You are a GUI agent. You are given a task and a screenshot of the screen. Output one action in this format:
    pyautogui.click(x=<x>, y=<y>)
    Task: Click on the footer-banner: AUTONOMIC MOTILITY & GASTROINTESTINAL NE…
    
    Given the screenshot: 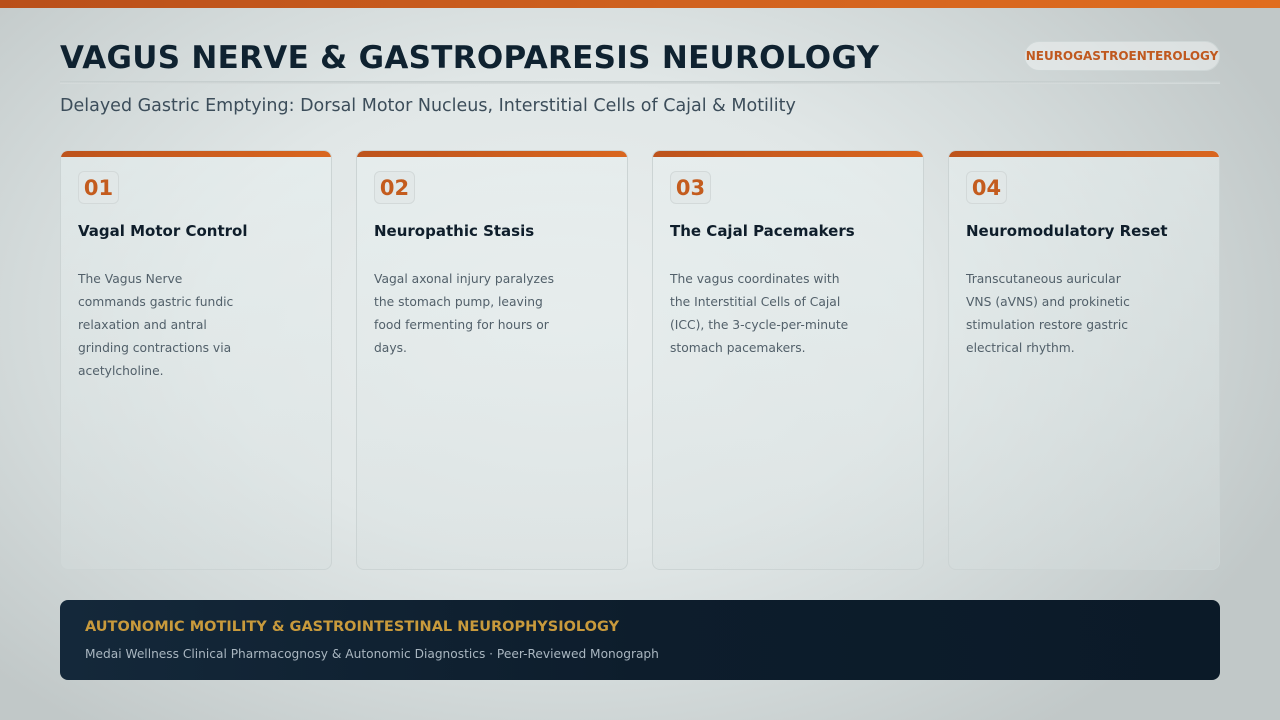 What is the action you would take?
    pyautogui.click(x=640, y=640)
    